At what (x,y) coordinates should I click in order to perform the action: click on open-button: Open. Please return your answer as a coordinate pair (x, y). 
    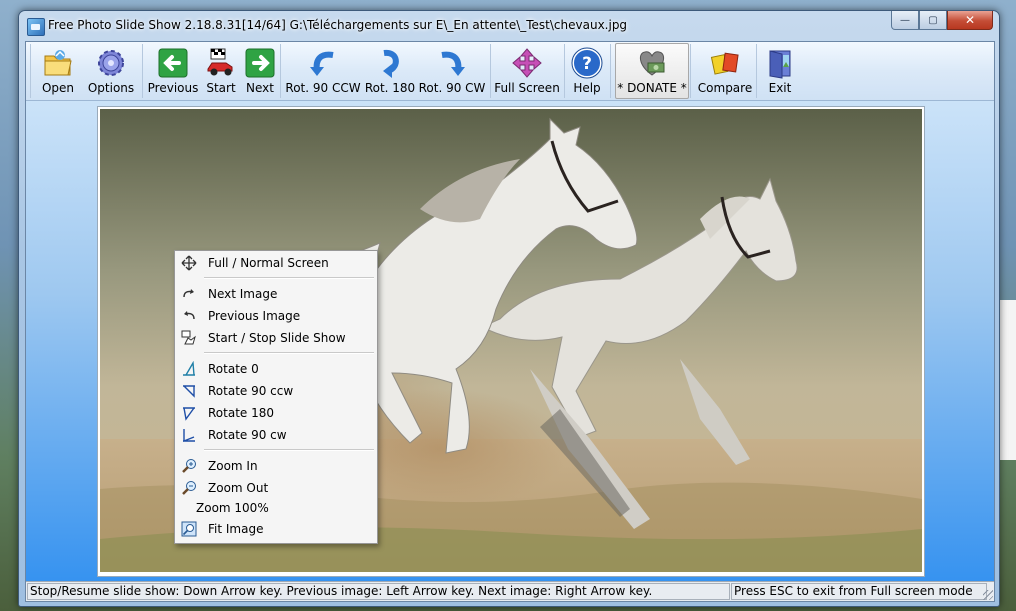
    Looking at the image, I should click on (58, 71).